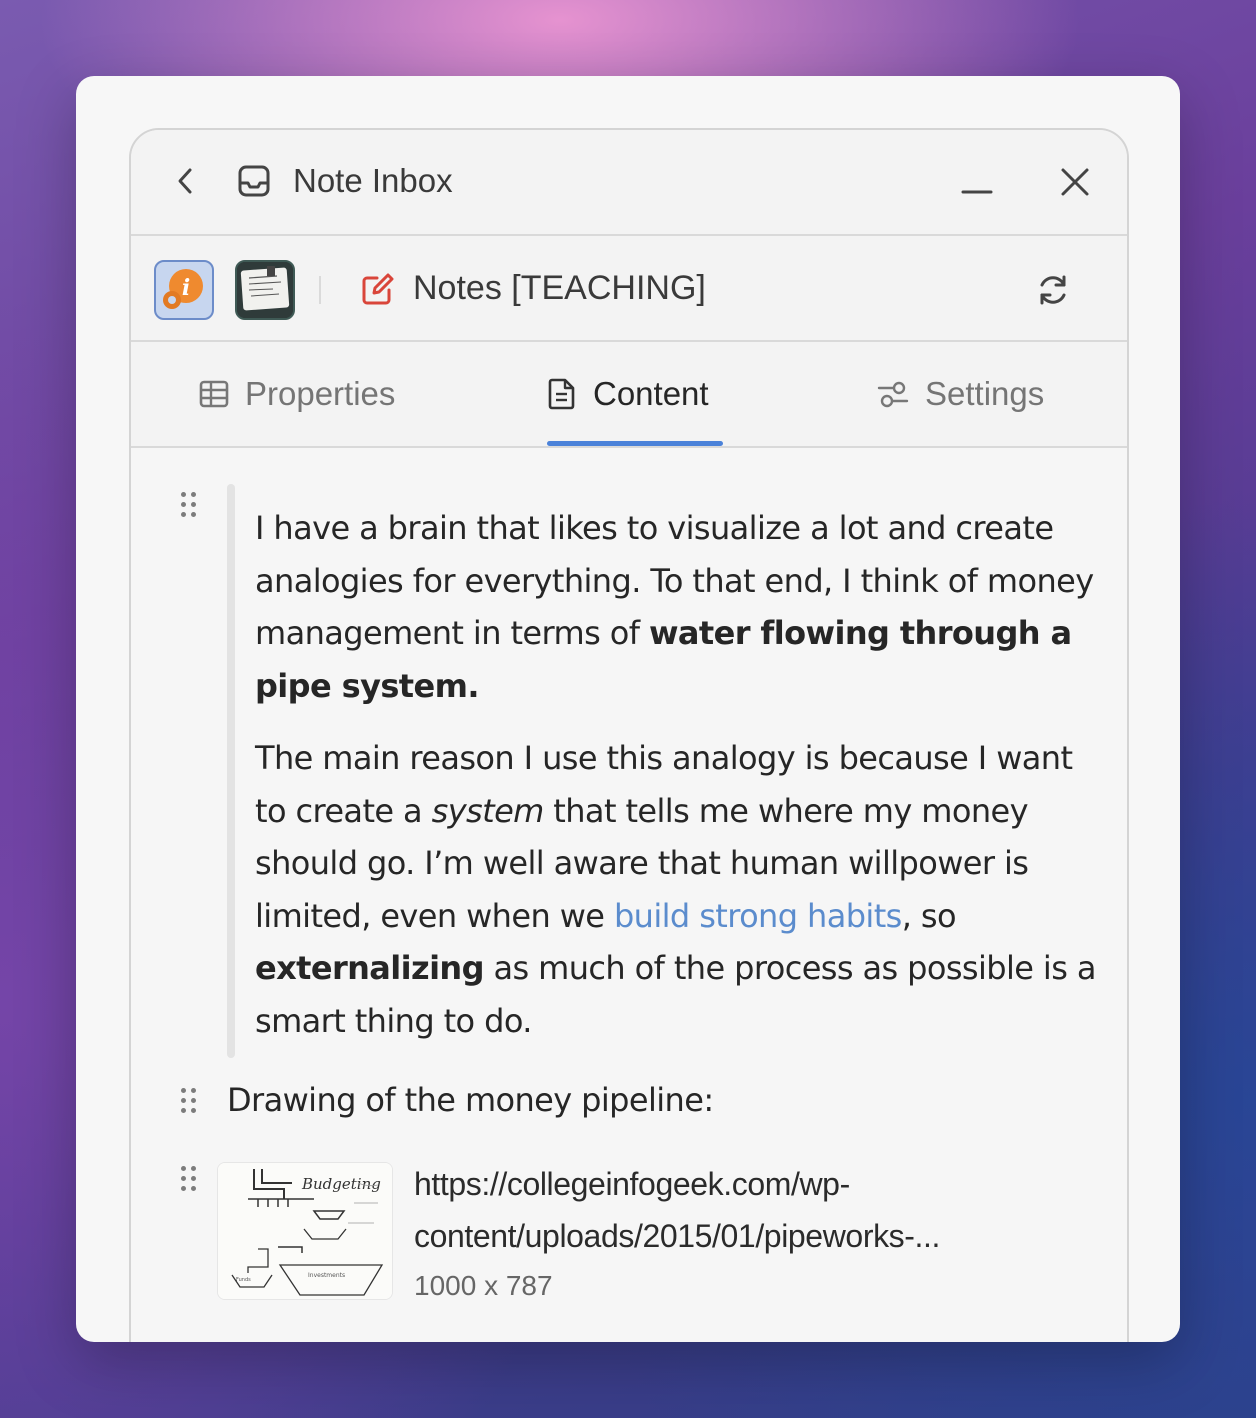 This screenshot has height=1418, width=1256. What do you see at coordinates (488, 810) in the screenshot?
I see `italic-text: system` at bounding box center [488, 810].